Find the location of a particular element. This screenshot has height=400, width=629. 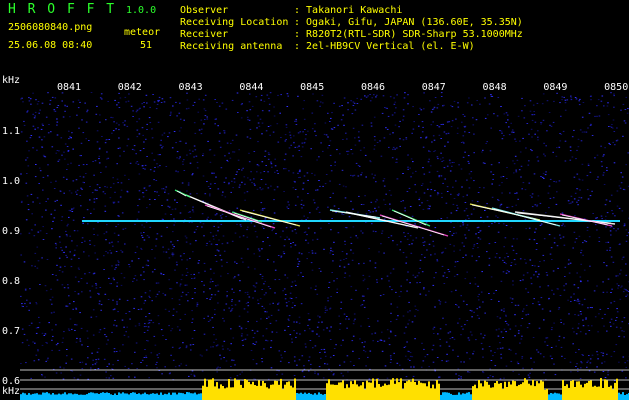

freq-tick-label: 0.7 is located at coordinates (11, 331).